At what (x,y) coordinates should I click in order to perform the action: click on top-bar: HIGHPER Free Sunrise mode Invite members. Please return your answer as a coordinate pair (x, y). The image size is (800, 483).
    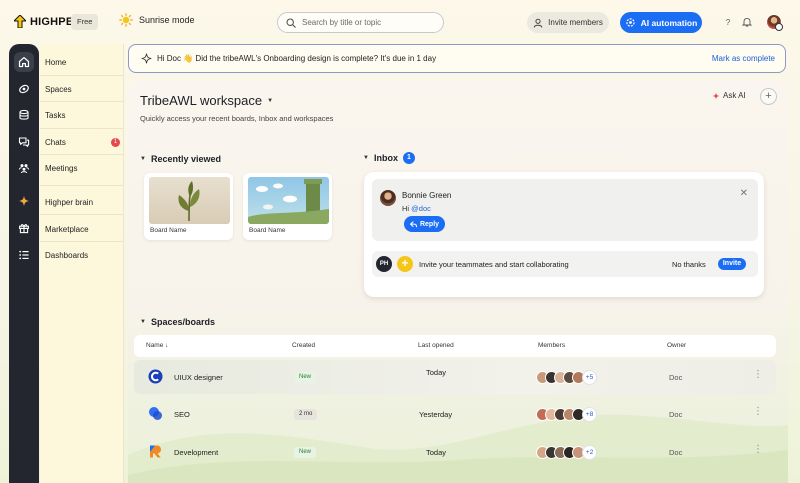
    Looking at the image, I should click on (400, 22).